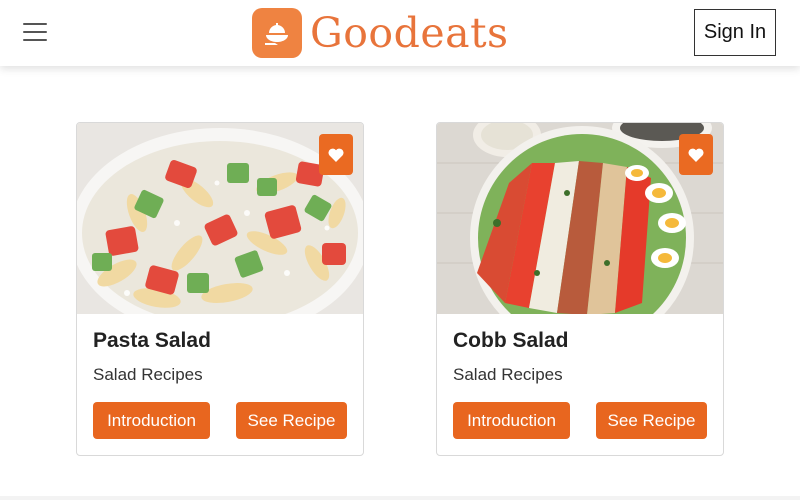  I want to click on recipe-title: Pasta Salad, so click(152, 340).